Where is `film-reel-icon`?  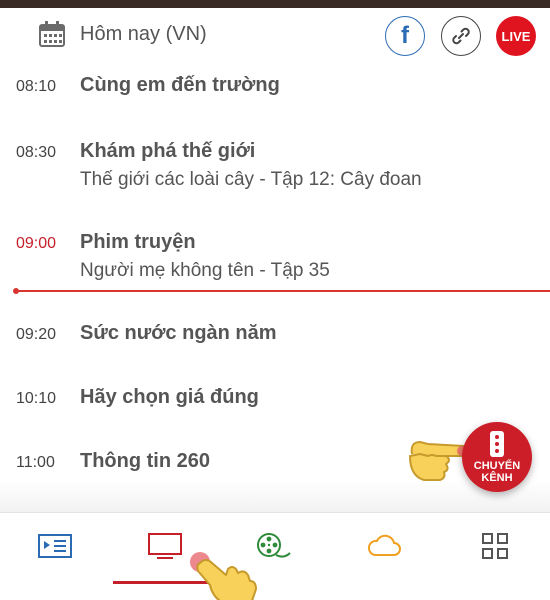 film-reel-icon is located at coordinates (274, 545).